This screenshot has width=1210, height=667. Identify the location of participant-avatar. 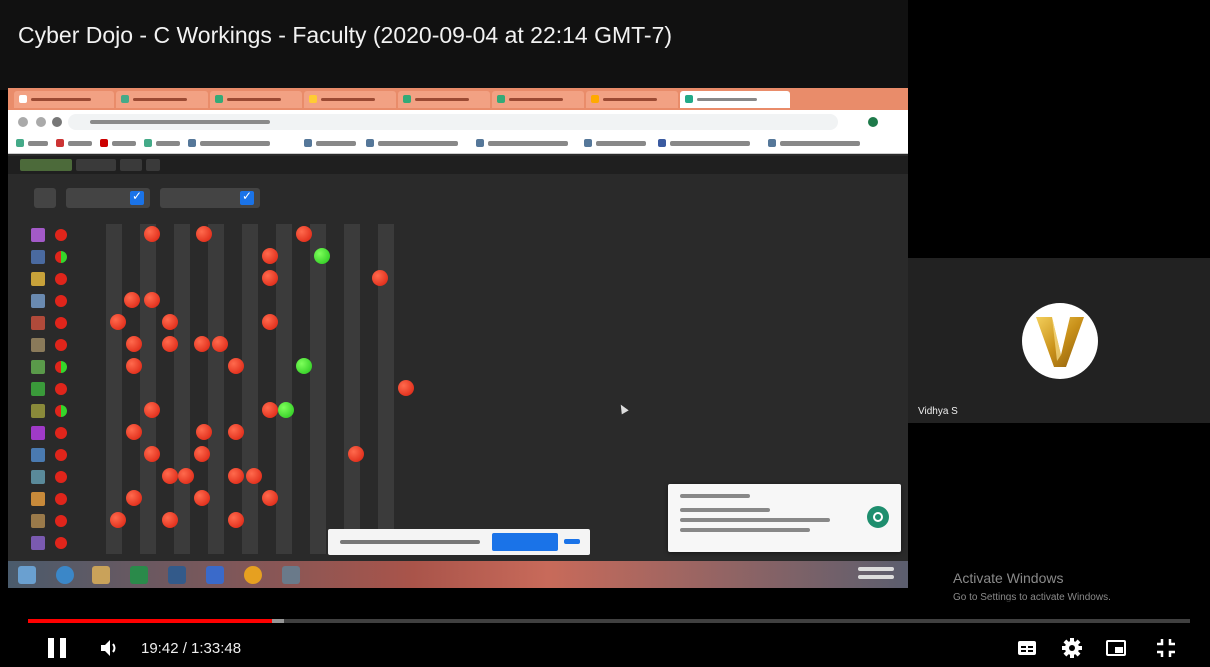
(1060, 341).